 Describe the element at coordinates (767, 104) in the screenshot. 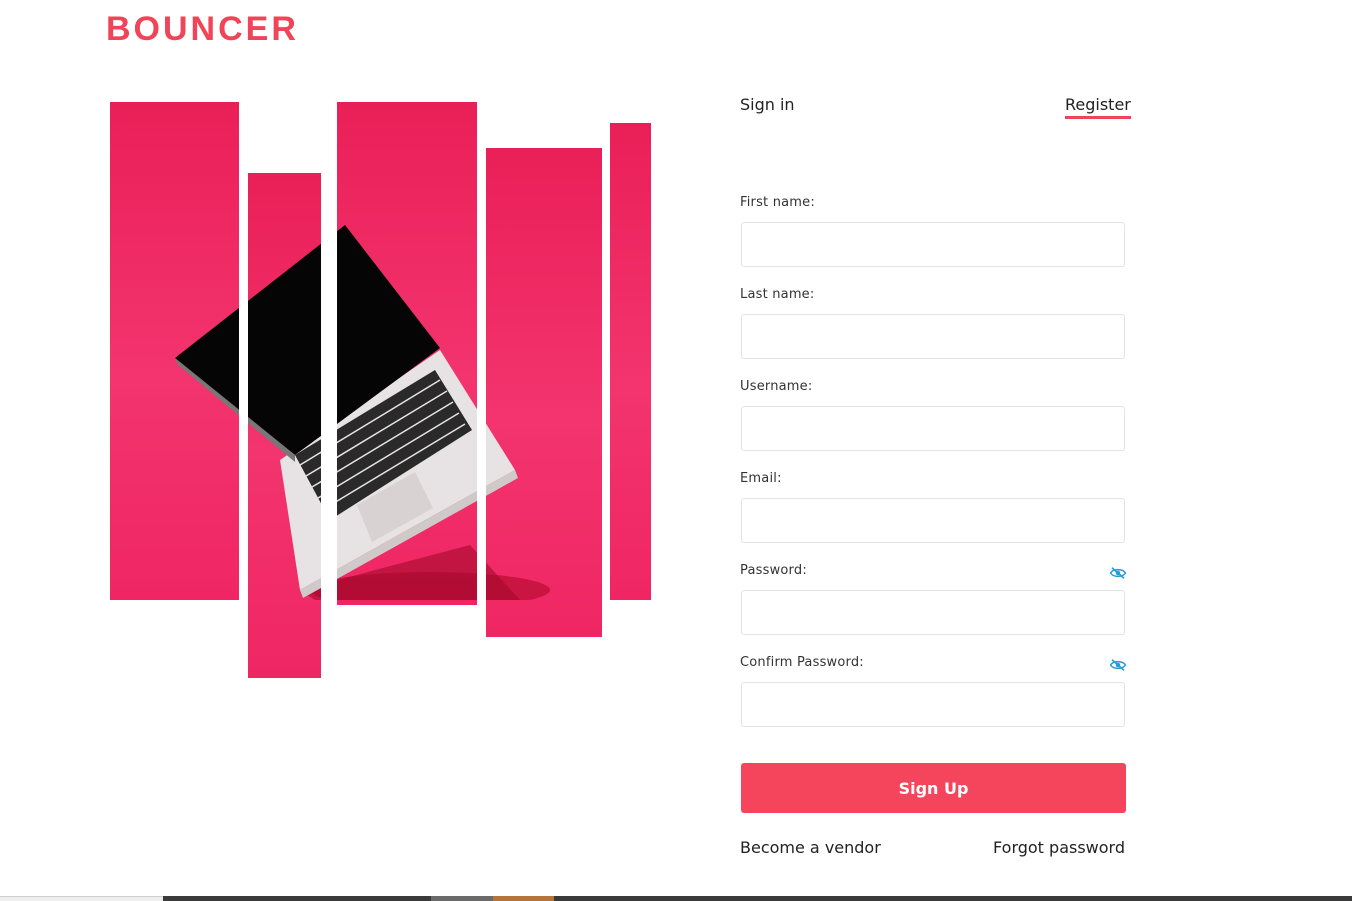

I see `tab-sign-in: Sign in` at that location.